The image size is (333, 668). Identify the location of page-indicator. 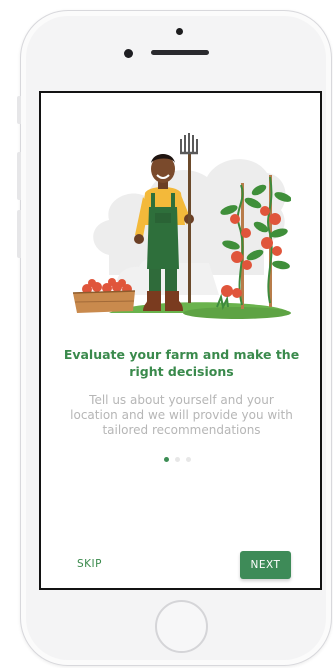
(177, 459).